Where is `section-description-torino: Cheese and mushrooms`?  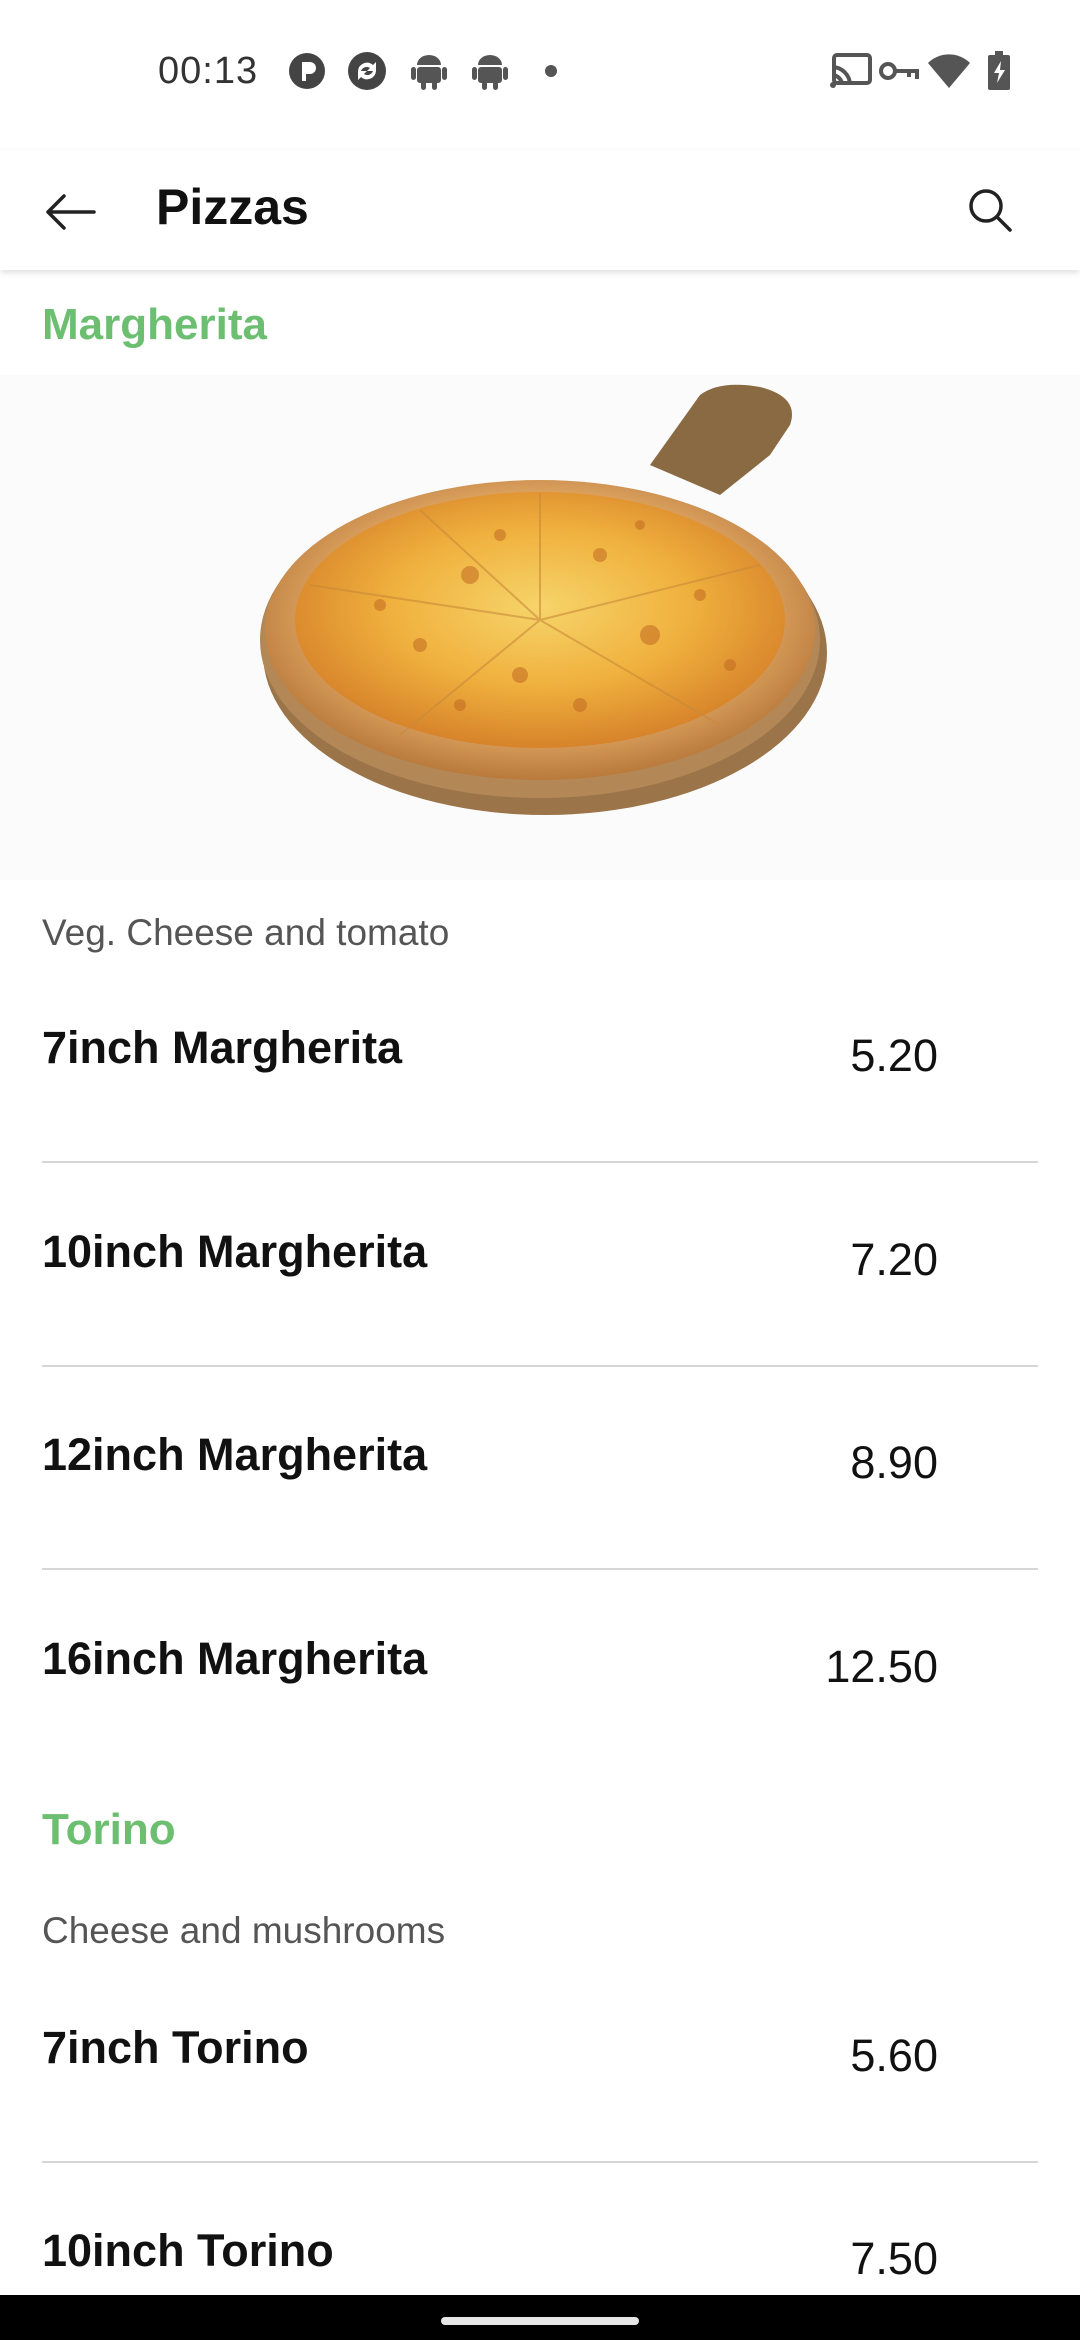 section-description-torino: Cheese and mushrooms is located at coordinates (244, 1930).